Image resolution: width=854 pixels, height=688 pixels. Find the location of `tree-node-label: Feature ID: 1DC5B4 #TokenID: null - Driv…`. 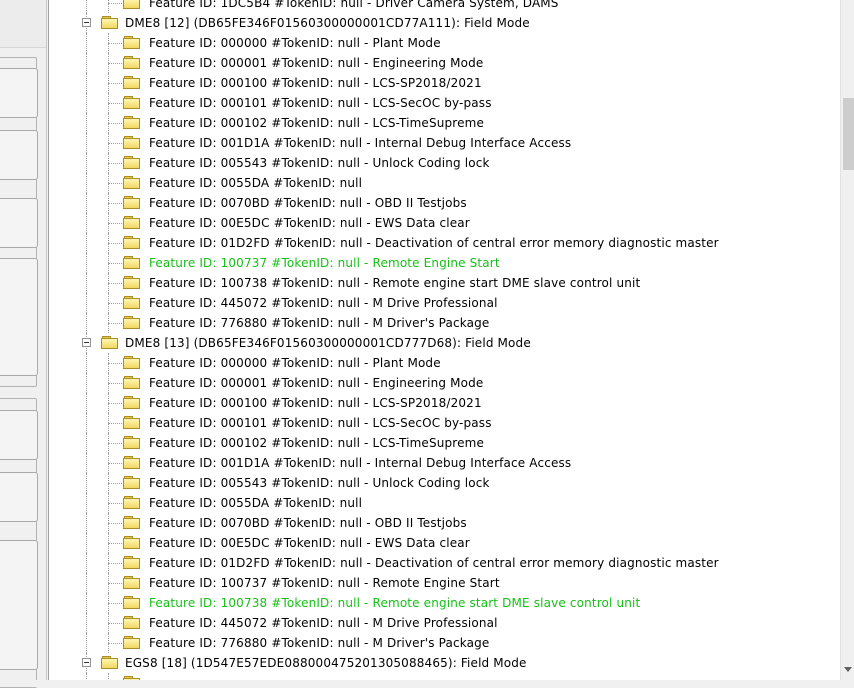

tree-node-label: Feature ID: 1DC5B4 #TokenID: null - Driv… is located at coordinates (354, 6).